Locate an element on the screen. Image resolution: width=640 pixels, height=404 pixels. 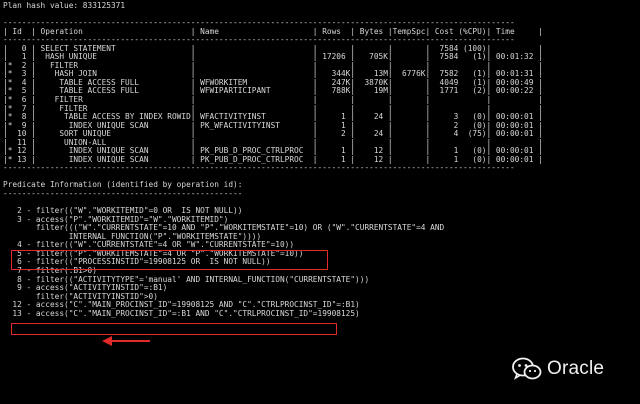
watermark-text: Oracle is located at coordinates (576, 368).